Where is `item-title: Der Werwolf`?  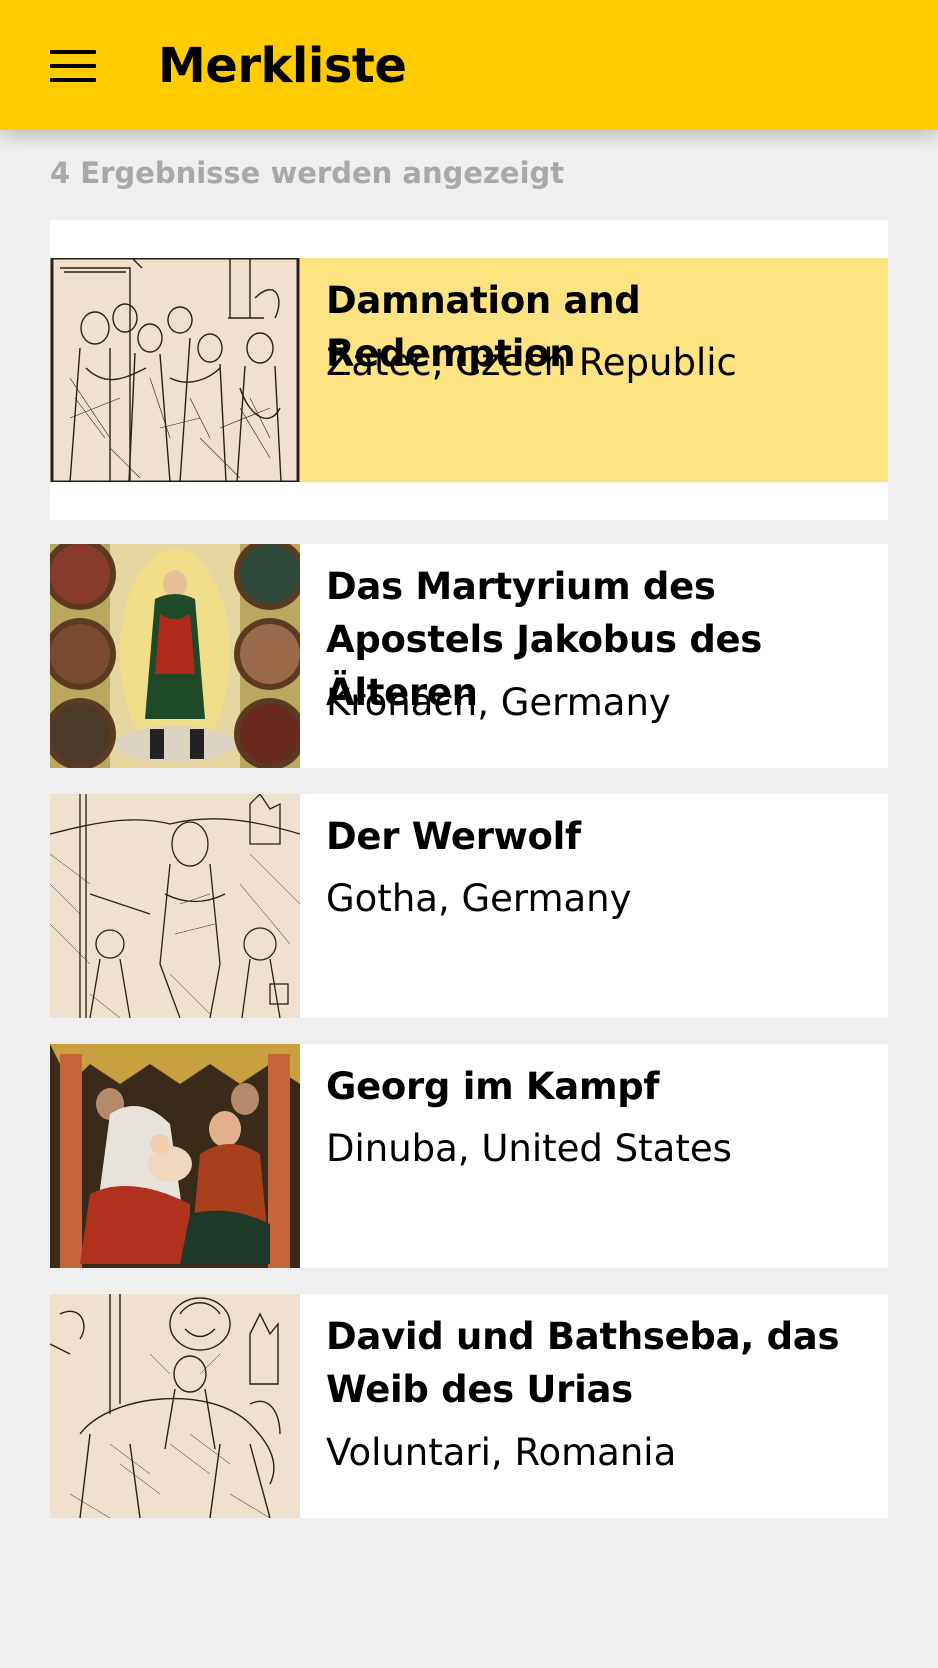 item-title: Der Werwolf is located at coordinates (453, 836).